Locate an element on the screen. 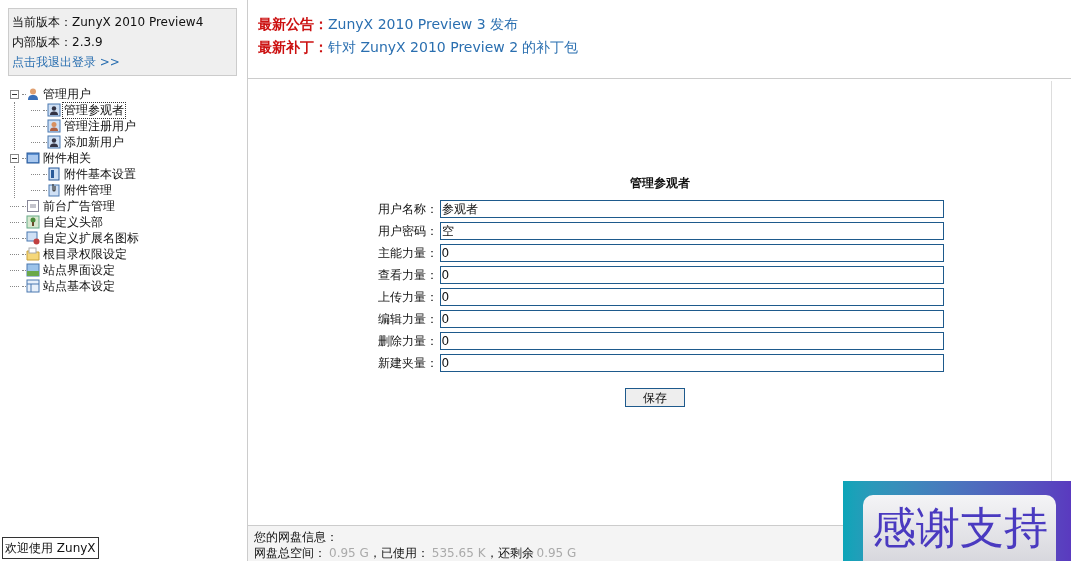 This screenshot has width=1071, height=561. announcement-label: 最新补丁： is located at coordinates (293, 47).